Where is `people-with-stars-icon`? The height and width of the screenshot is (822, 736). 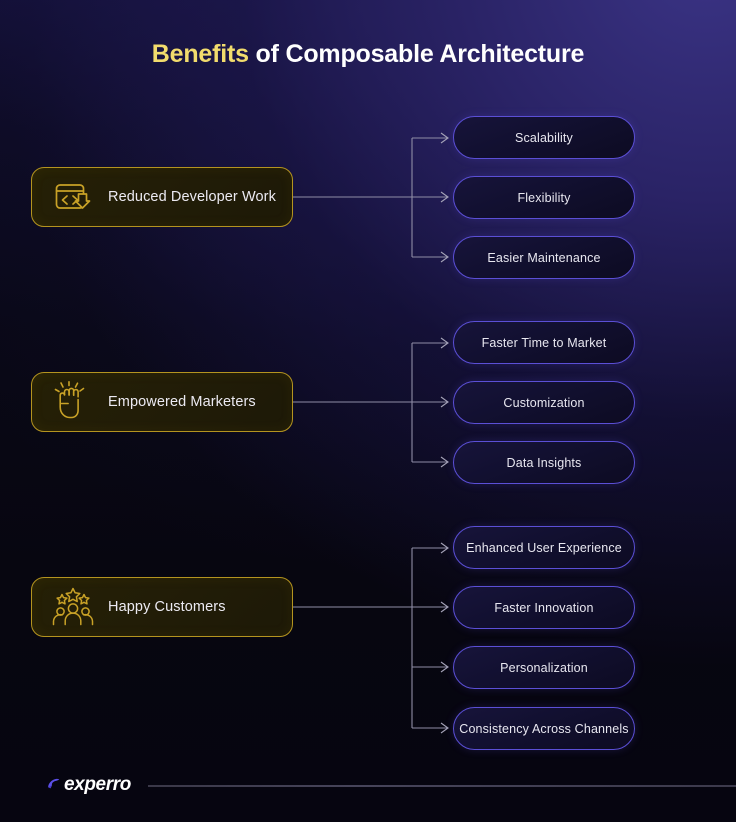
people-with-stars-icon is located at coordinates (73, 607).